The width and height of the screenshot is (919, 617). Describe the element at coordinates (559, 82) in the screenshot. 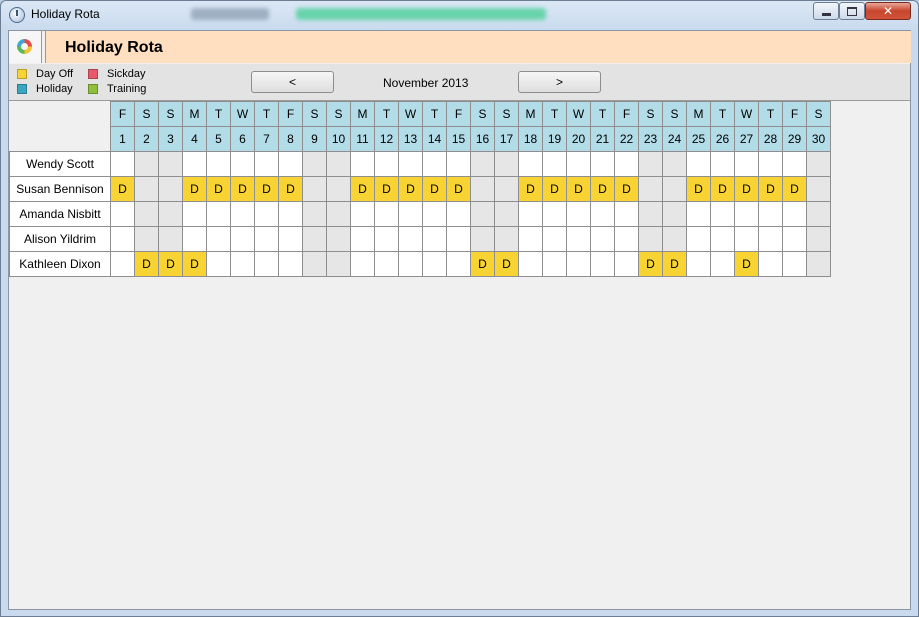

I see `next-month-button: >` at that location.